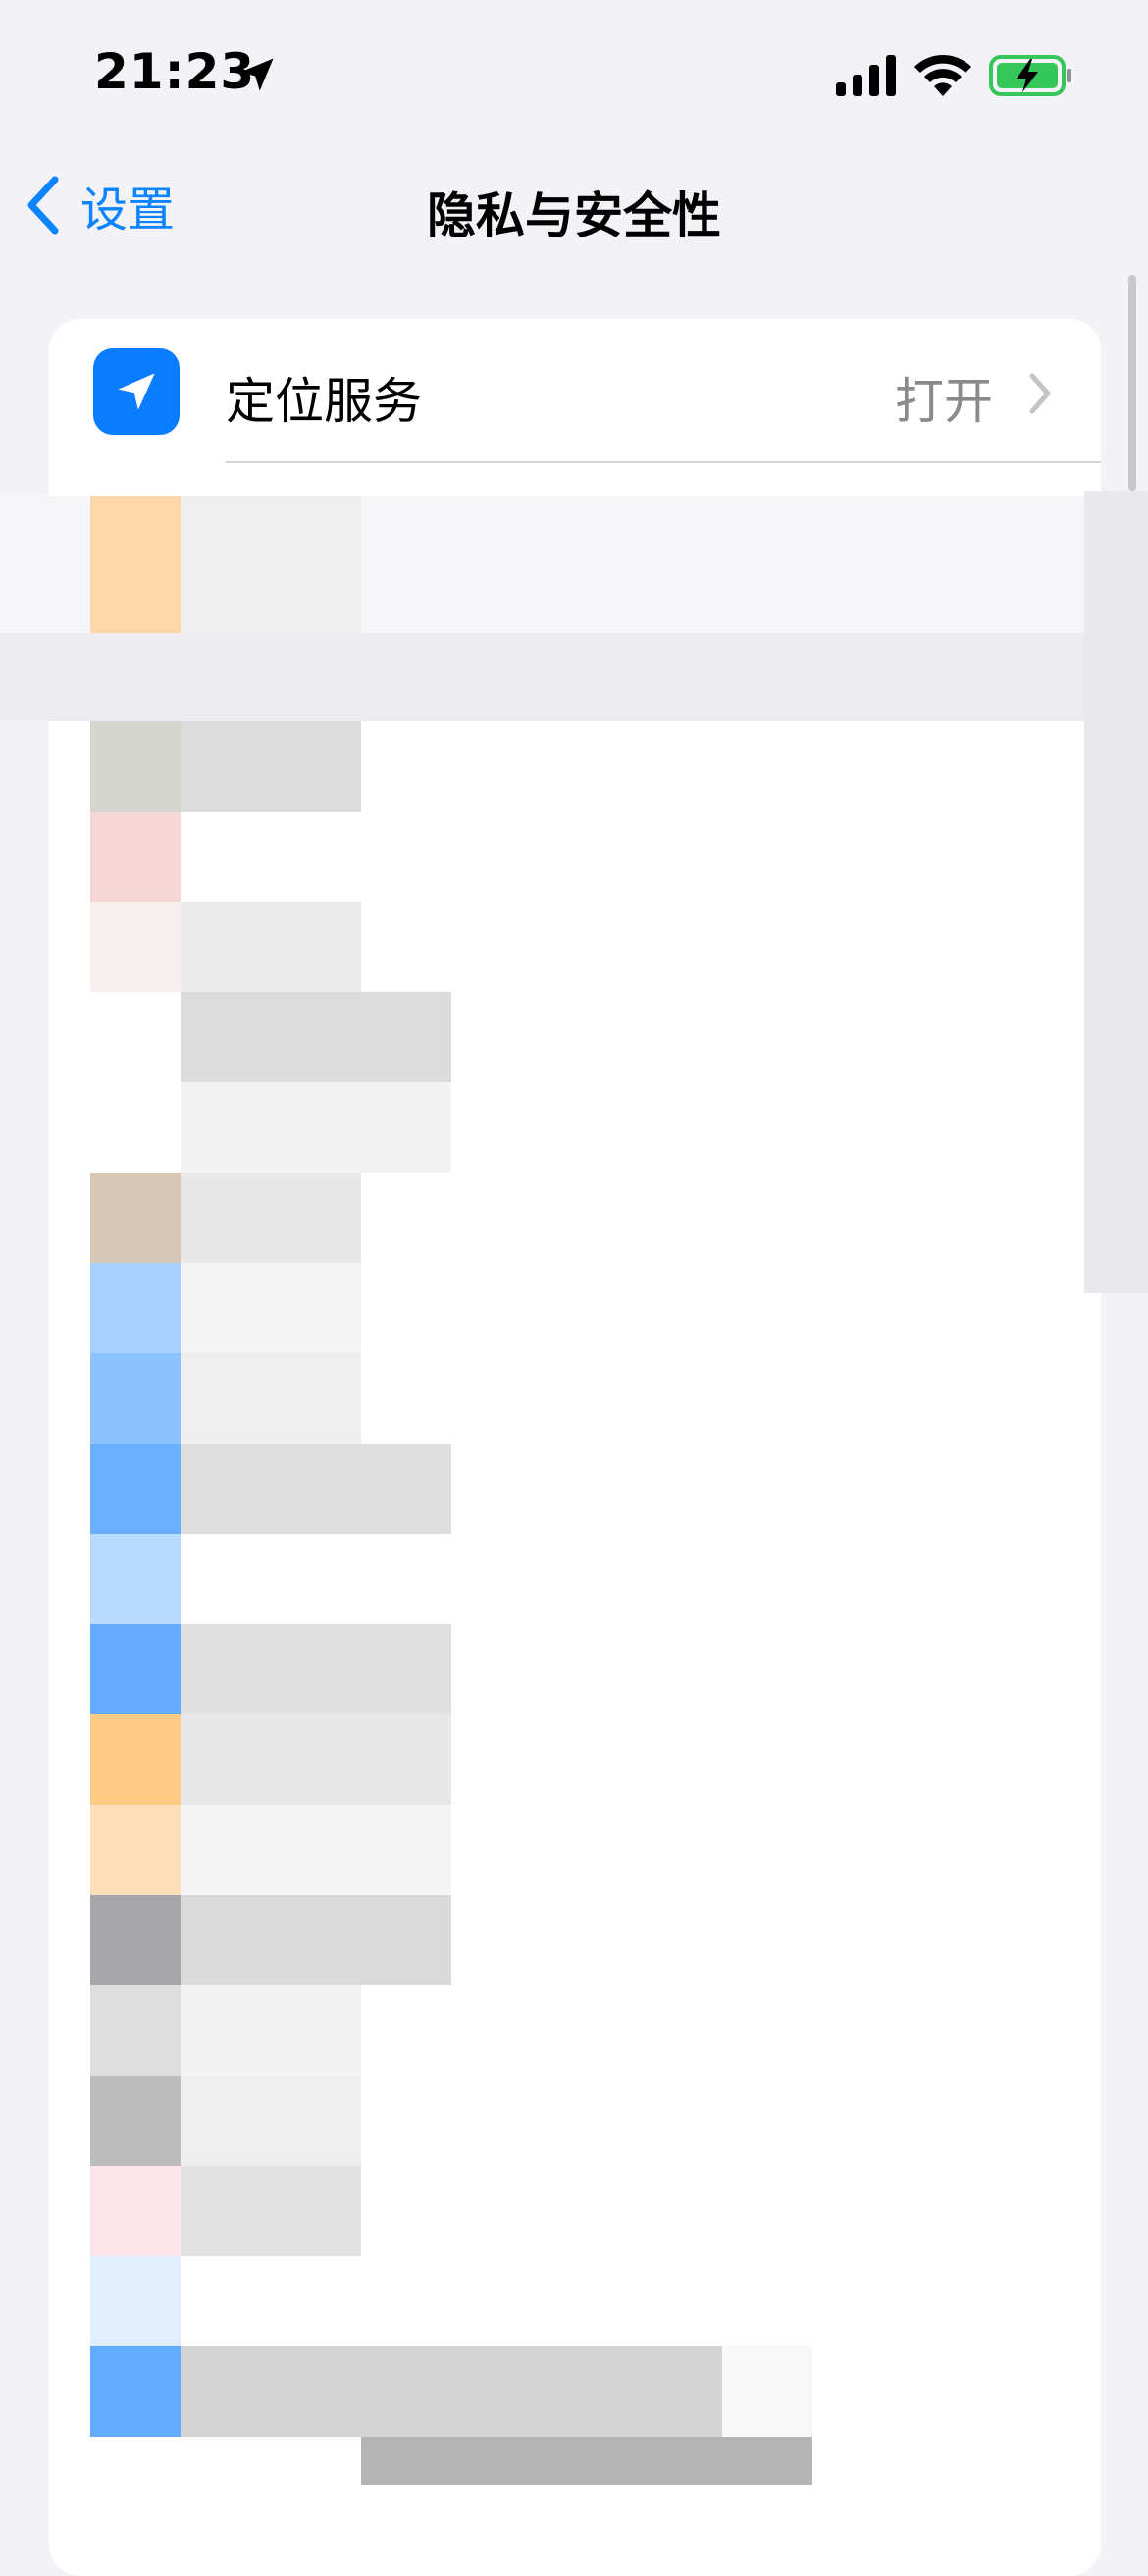  I want to click on location-services-icon, so click(136, 391).